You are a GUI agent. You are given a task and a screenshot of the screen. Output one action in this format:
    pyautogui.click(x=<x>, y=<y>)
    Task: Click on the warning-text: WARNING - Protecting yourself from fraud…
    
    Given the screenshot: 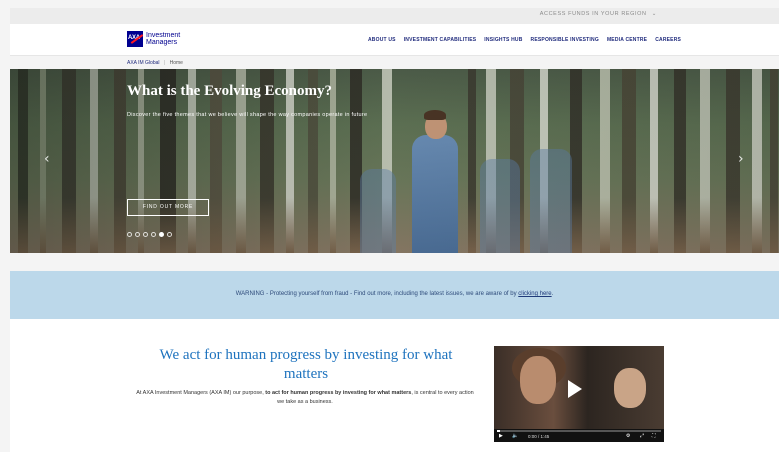 What is the action you would take?
    pyautogui.click(x=394, y=294)
    